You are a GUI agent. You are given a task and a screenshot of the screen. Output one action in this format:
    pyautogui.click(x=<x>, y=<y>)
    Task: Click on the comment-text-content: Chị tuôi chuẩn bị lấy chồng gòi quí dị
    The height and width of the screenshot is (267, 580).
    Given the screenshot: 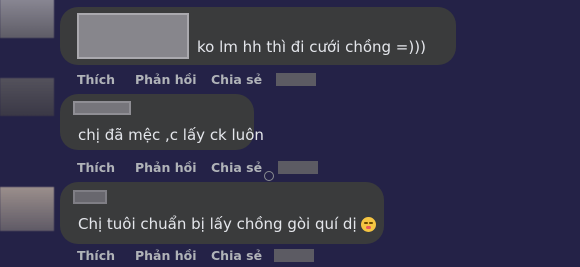 What is the action you would take?
    pyautogui.click(x=217, y=224)
    